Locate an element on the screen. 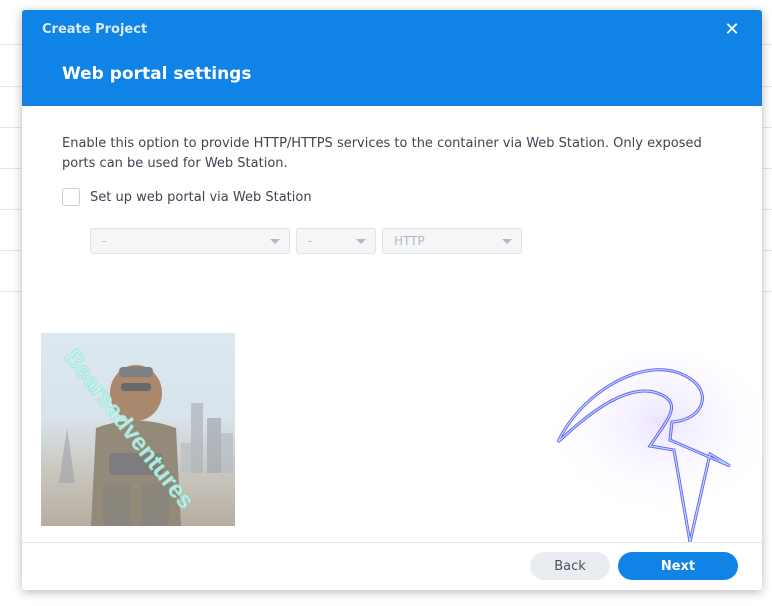 The image size is (772, 606). watermark-image: Bearsadventures is located at coordinates (138, 429).